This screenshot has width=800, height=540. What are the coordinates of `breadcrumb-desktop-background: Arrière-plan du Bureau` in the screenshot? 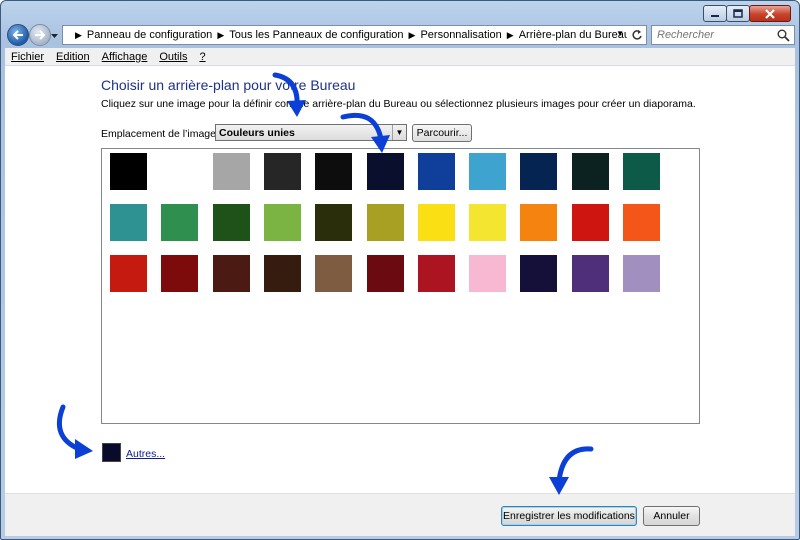 It's located at (573, 35).